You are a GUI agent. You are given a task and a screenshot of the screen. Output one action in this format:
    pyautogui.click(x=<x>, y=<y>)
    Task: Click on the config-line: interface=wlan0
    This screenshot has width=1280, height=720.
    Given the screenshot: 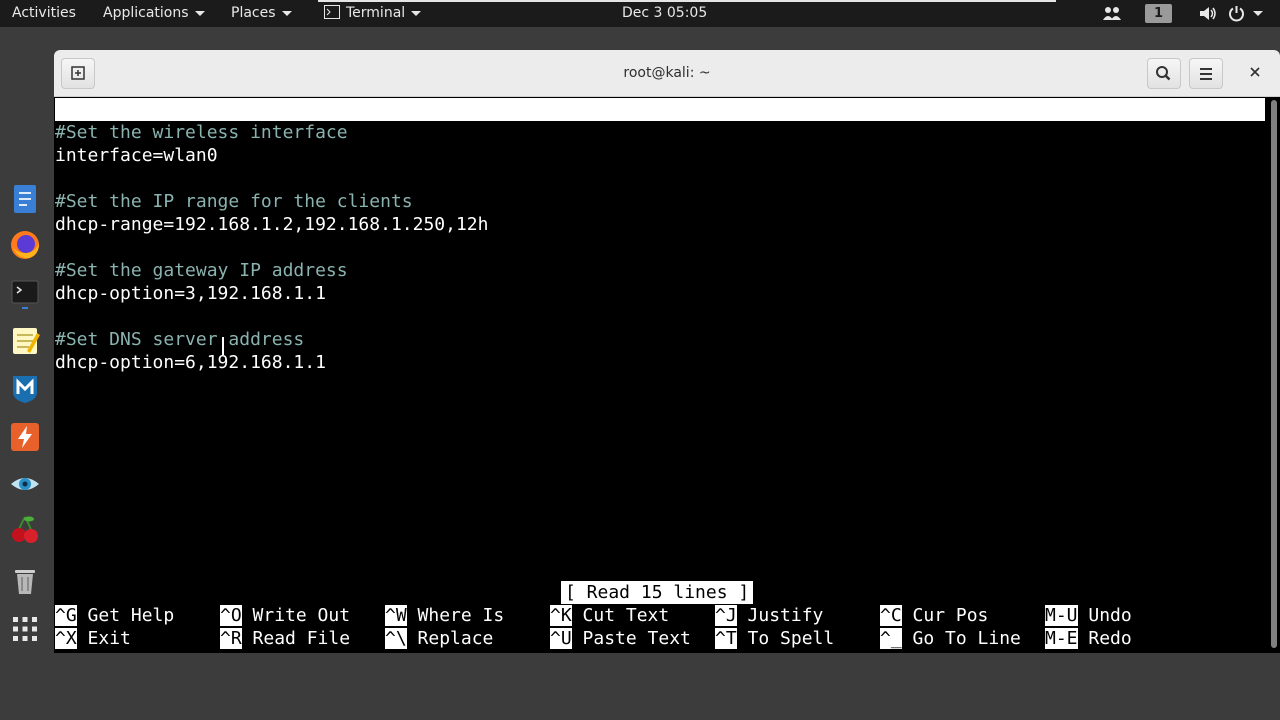 What is the action you would take?
    pyautogui.click(x=136, y=155)
    